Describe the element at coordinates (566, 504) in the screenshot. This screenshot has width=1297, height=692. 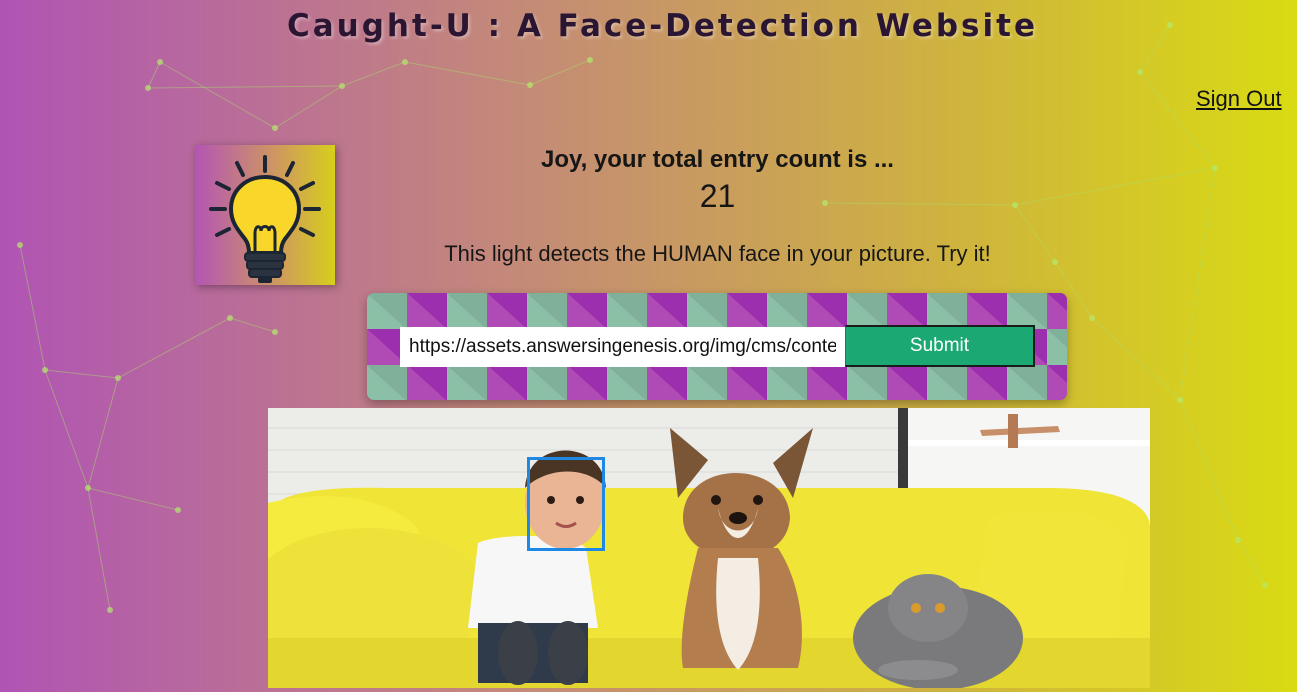
I see `detected-face-box` at that location.